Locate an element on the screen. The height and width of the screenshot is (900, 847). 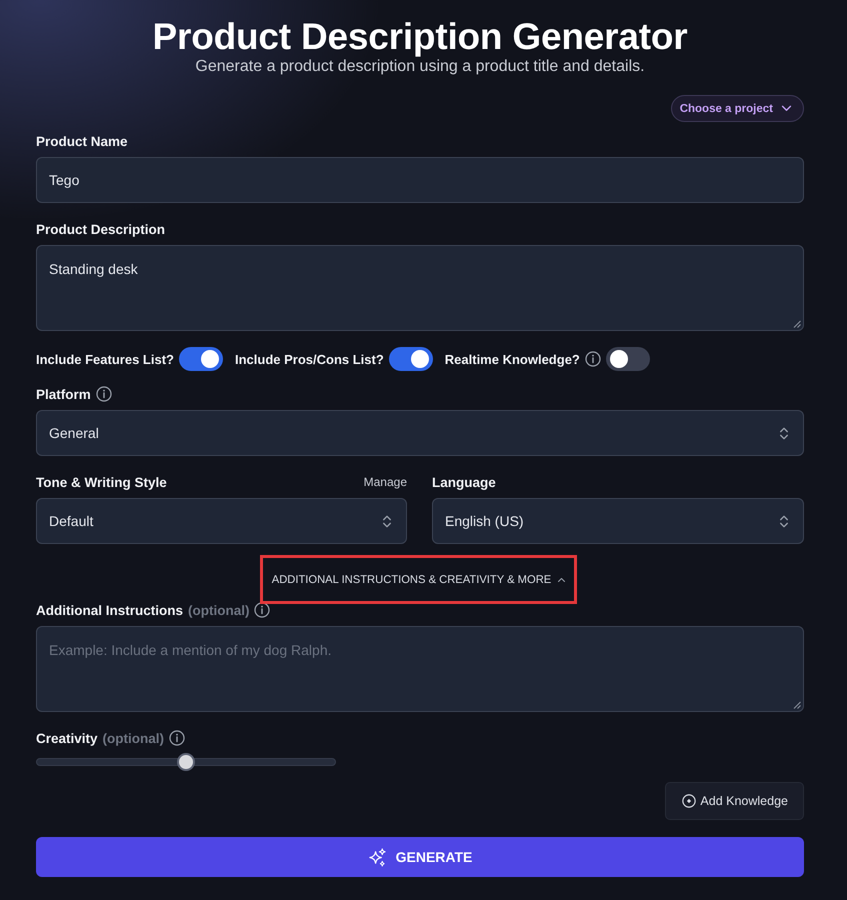
product-description-field: Standing desk is located at coordinates (420, 288).